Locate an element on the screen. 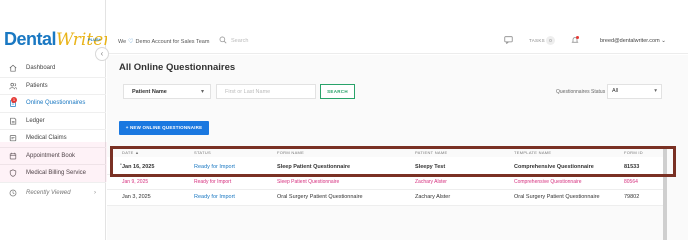 This screenshot has width=688, height=240. sidebar-item-label: Recently Viewed is located at coordinates (48, 193).